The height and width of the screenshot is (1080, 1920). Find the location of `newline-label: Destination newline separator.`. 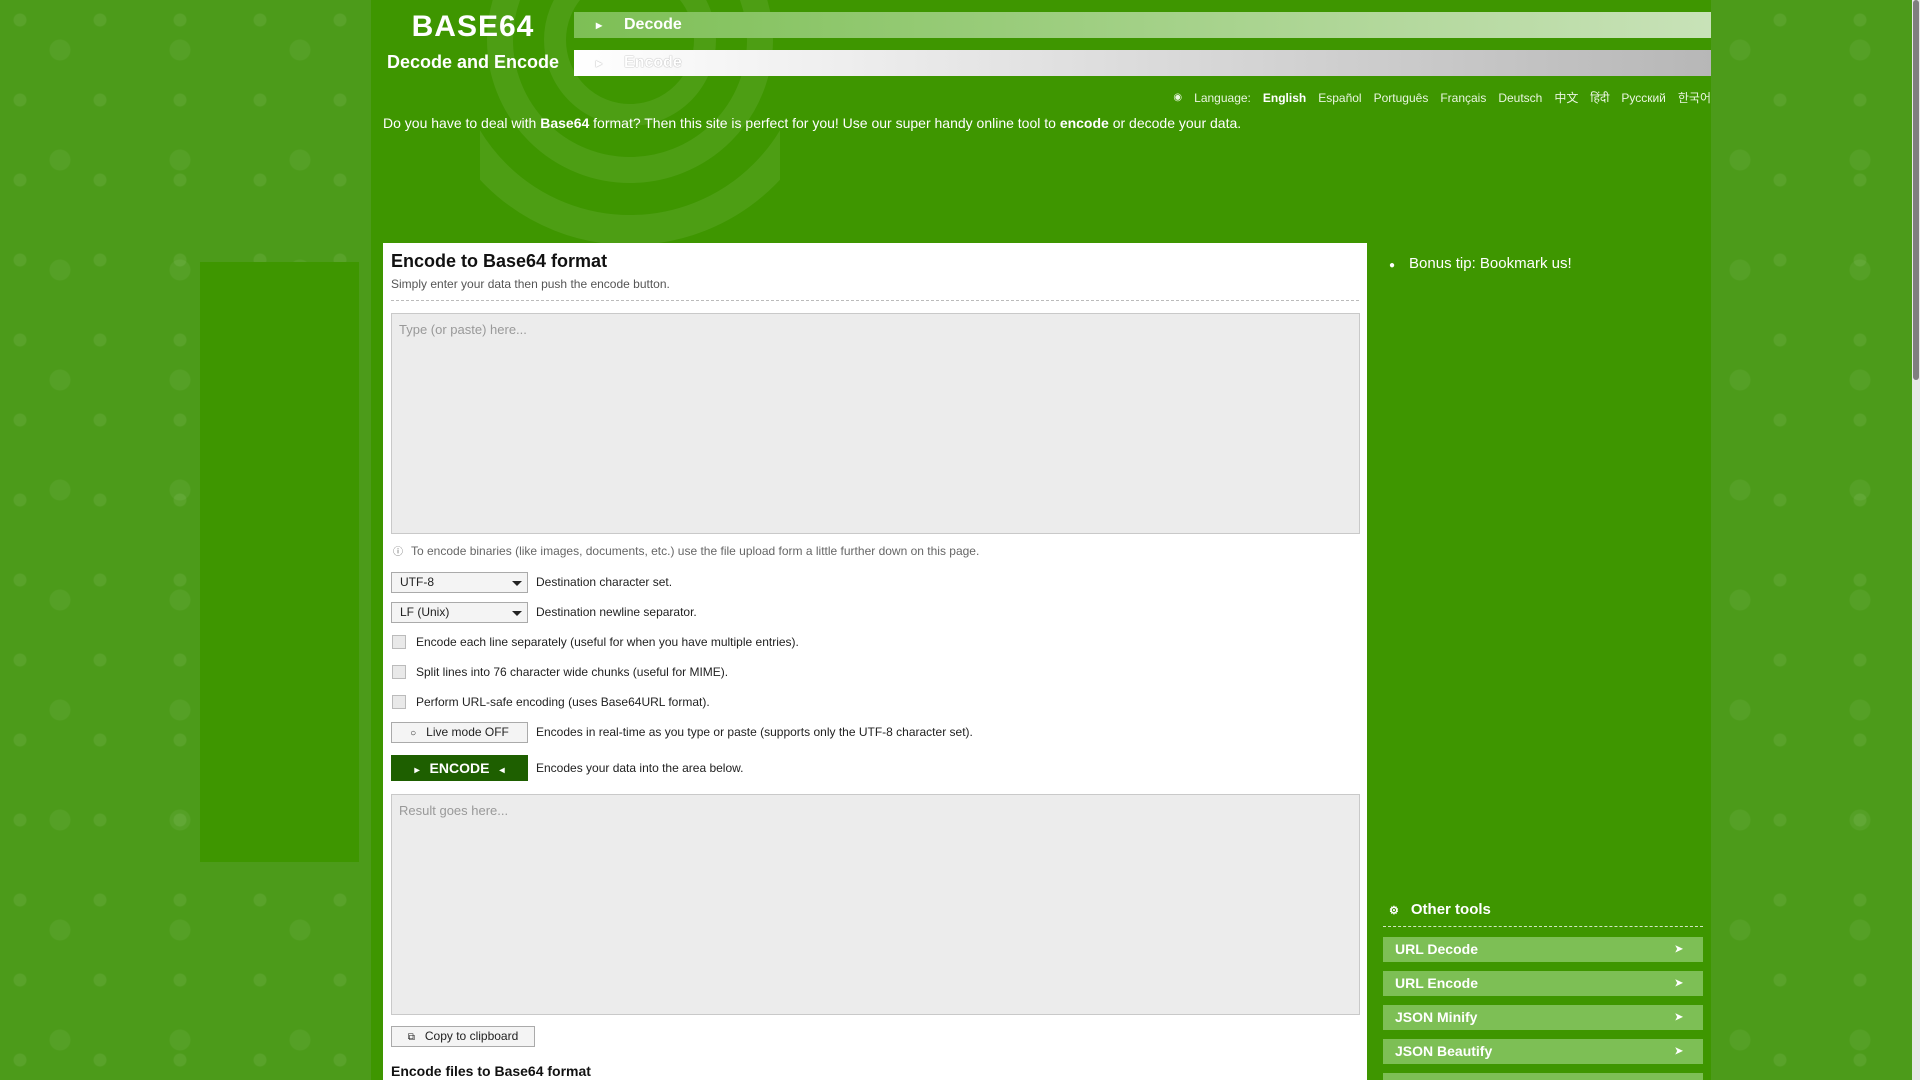

newline-label: Destination newline separator. is located at coordinates (616, 612).